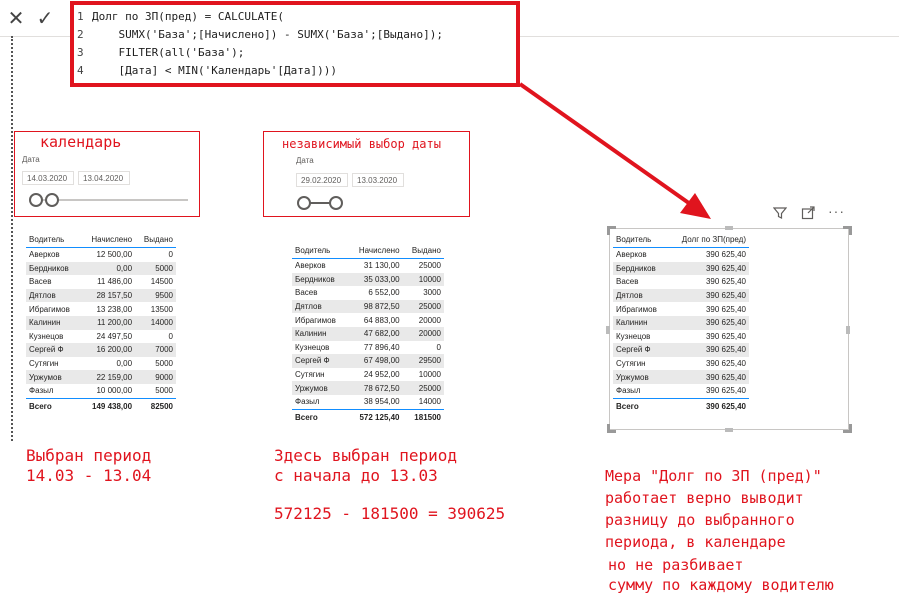 The height and width of the screenshot is (606, 899). I want to click on cell: 22 159,00, so click(108, 377).